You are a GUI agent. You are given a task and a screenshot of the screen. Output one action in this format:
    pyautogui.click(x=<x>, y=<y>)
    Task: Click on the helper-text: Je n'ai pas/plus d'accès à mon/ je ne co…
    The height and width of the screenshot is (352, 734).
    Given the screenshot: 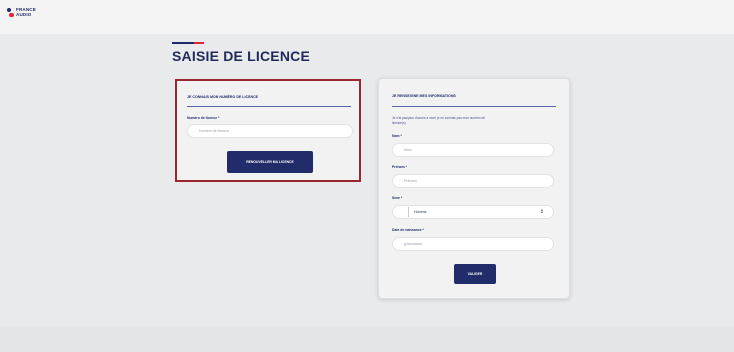 What is the action you would take?
    pyautogui.click(x=477, y=120)
    